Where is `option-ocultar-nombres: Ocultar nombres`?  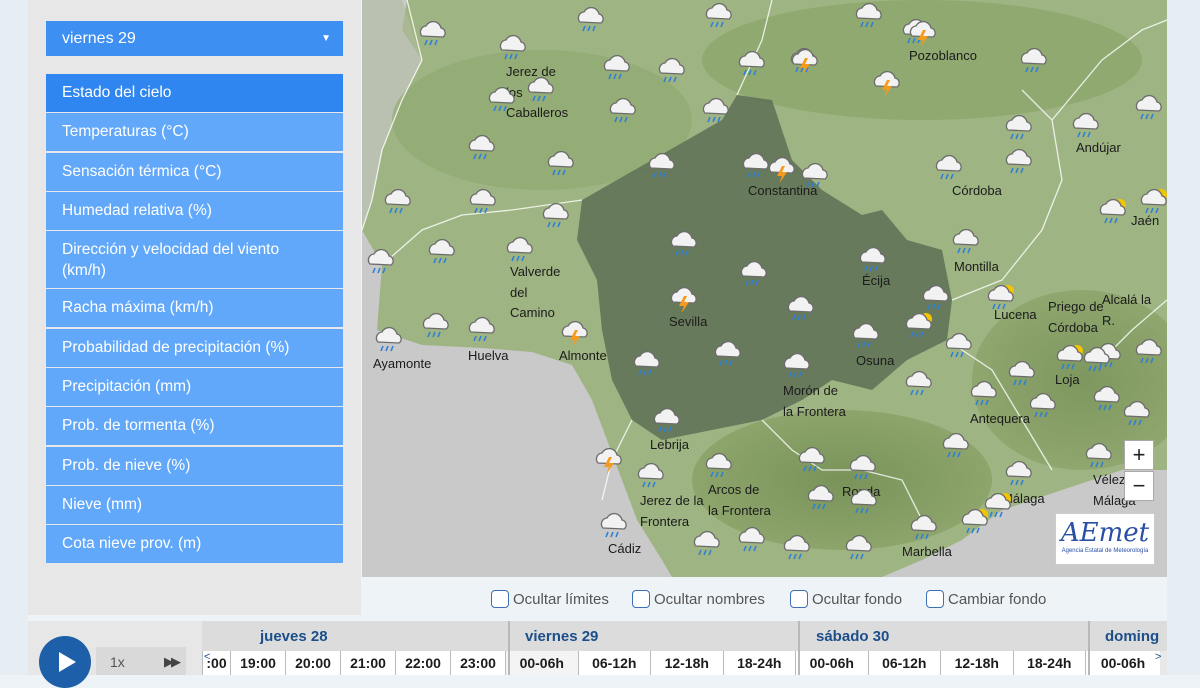 option-ocultar-nombres: Ocultar nombres is located at coordinates (698, 599).